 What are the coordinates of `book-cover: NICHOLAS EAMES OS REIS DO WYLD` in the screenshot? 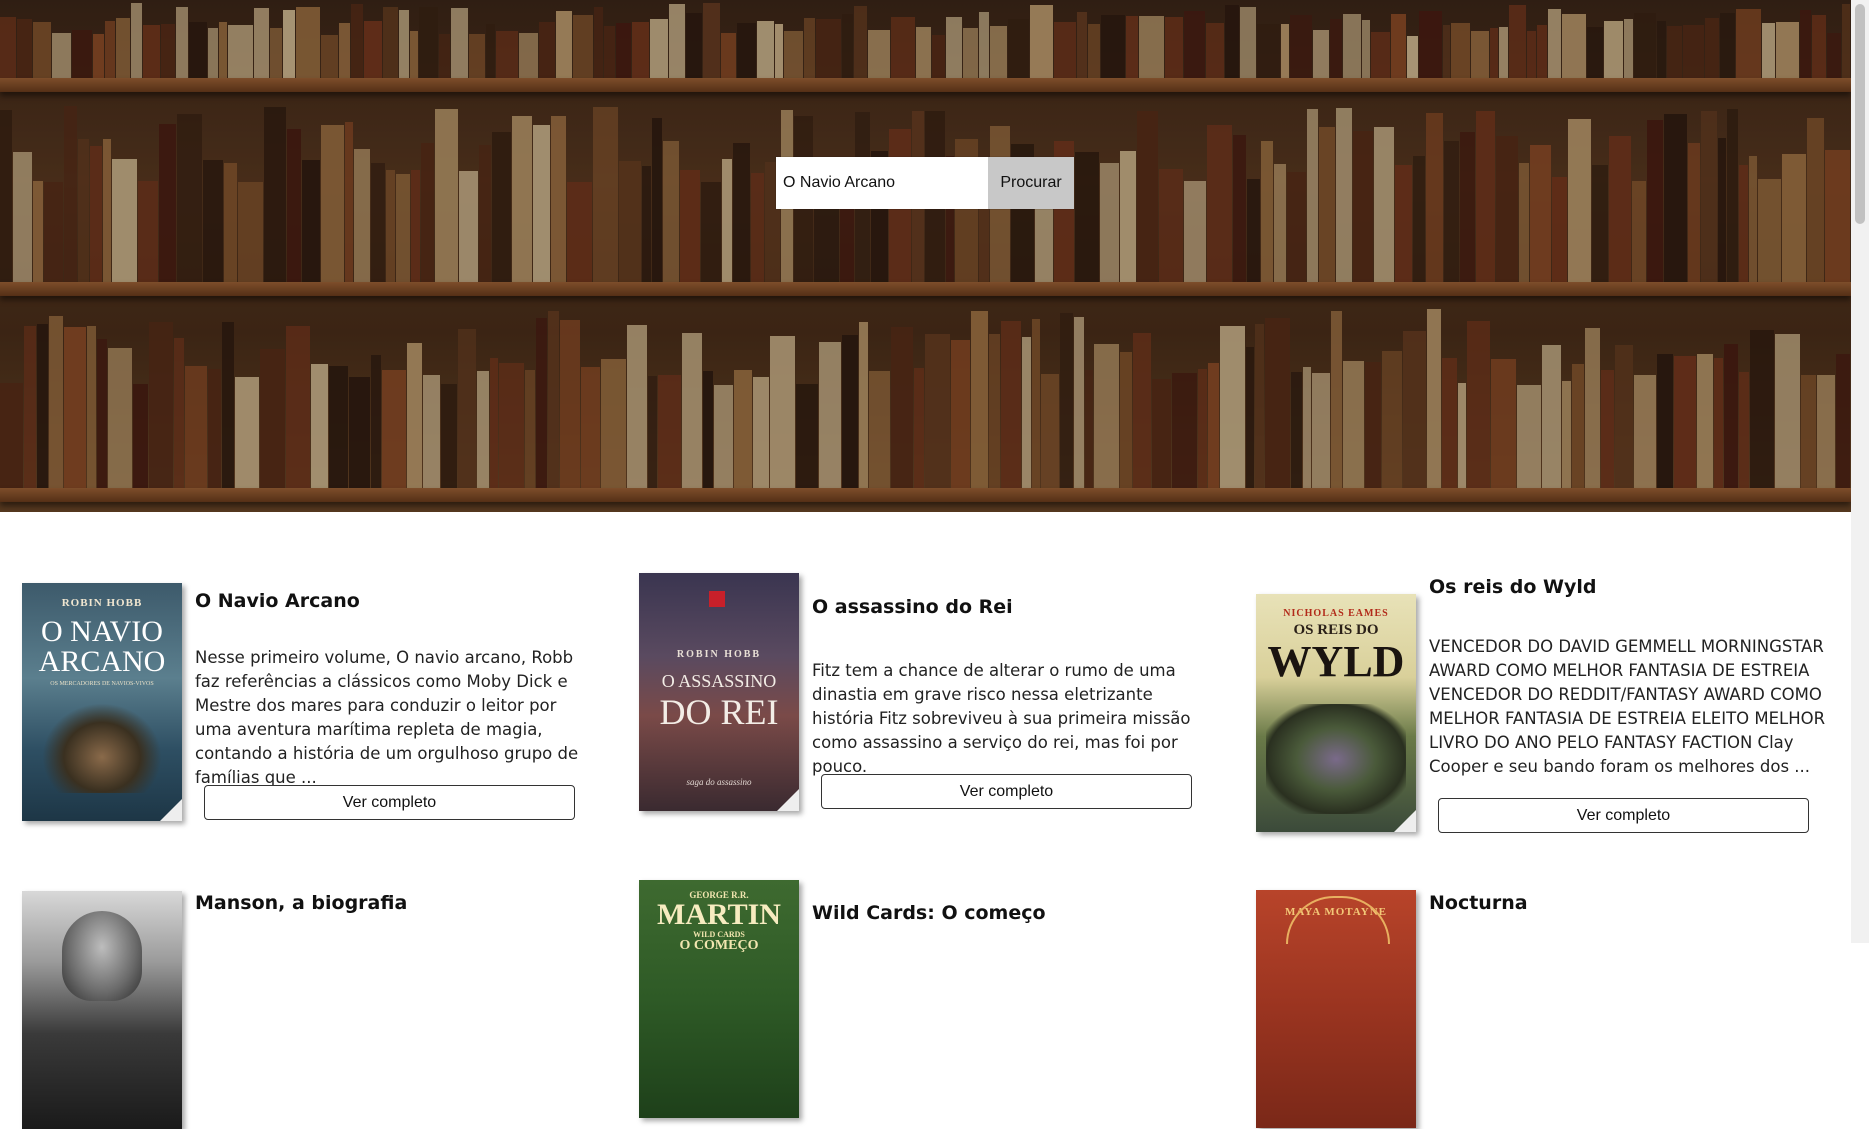 It's located at (1336, 713).